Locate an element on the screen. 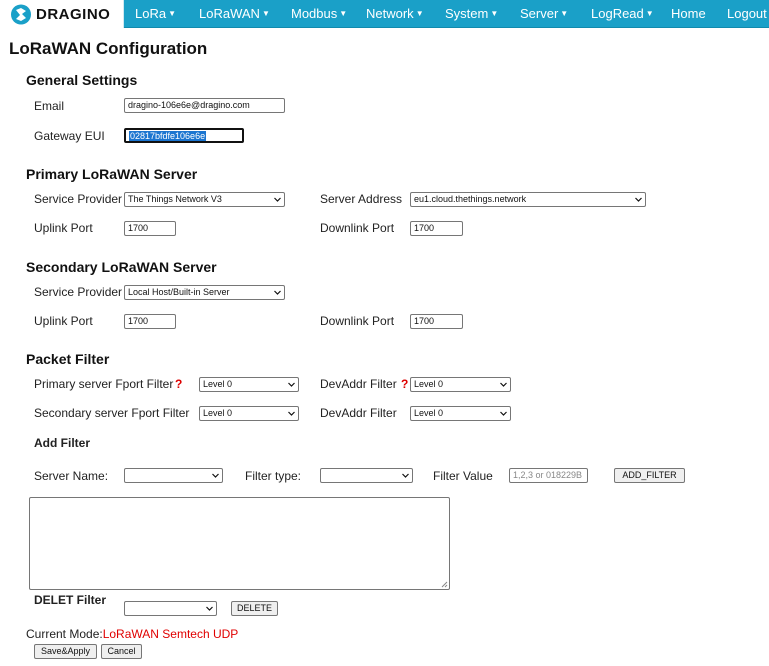 This screenshot has height=666, width=769. primary-uplink-value: 1700 is located at coordinates (138, 228).